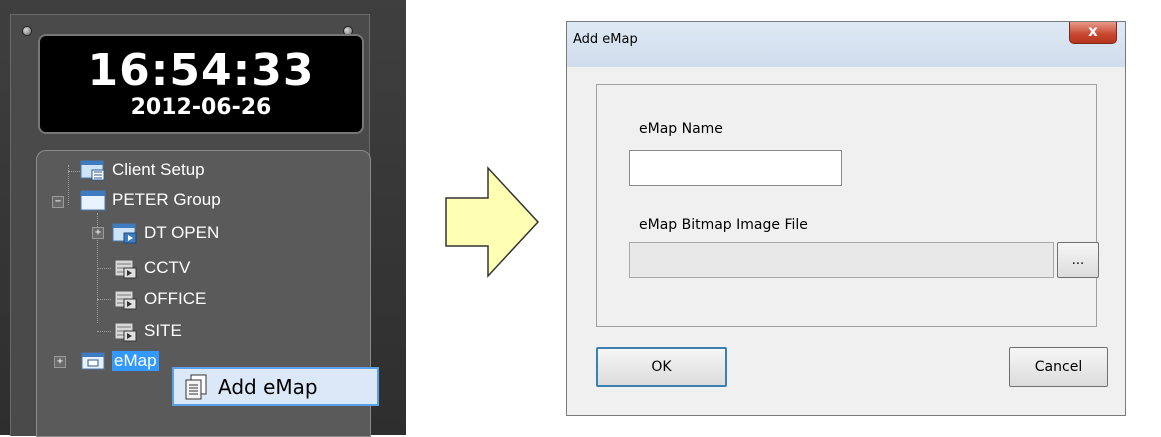 This screenshot has height=437, width=1161. I want to click on tree-item-label: Client Setup, so click(158, 169).